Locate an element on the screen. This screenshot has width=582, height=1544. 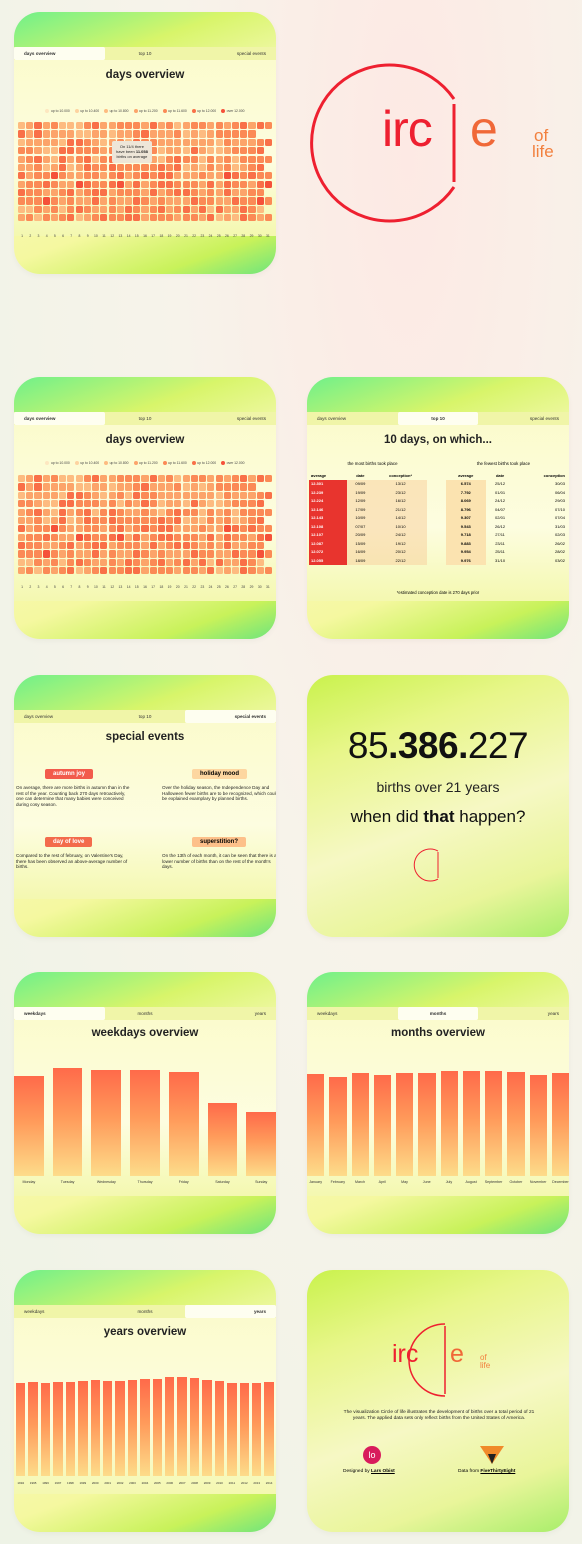
bar-february is located at coordinates (338, 1126).